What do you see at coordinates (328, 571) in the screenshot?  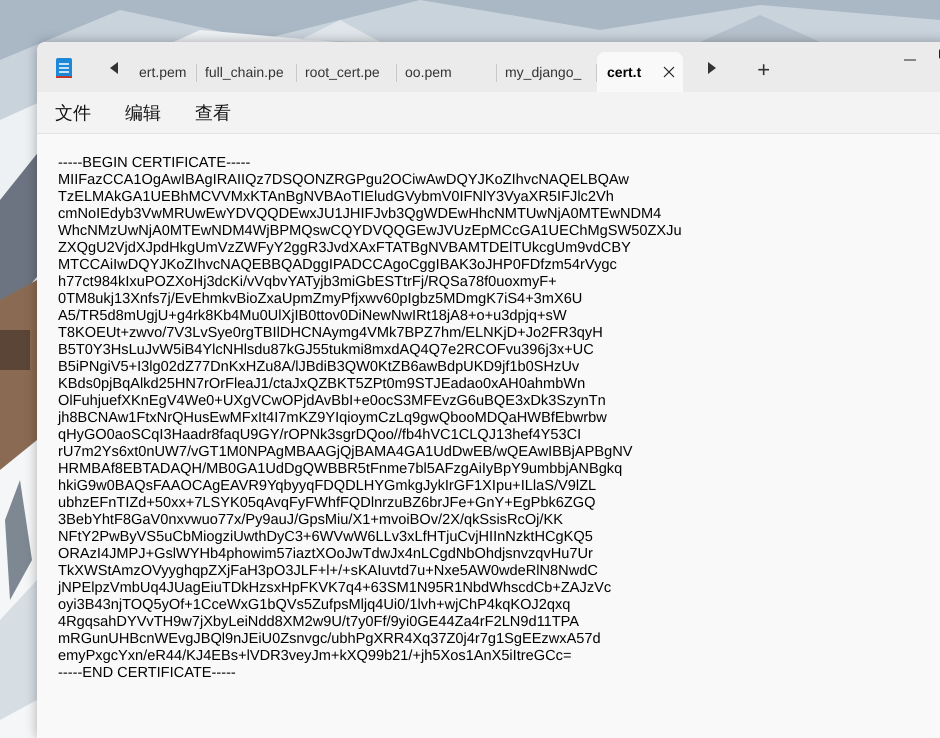 I see `text-line: TkXWStAmzOVyyghqpZXjFaH3pO3JLF+l+/+sKAIuvtd7u+Nxe5AW0wdeRlN8NwdC` at bounding box center [328, 571].